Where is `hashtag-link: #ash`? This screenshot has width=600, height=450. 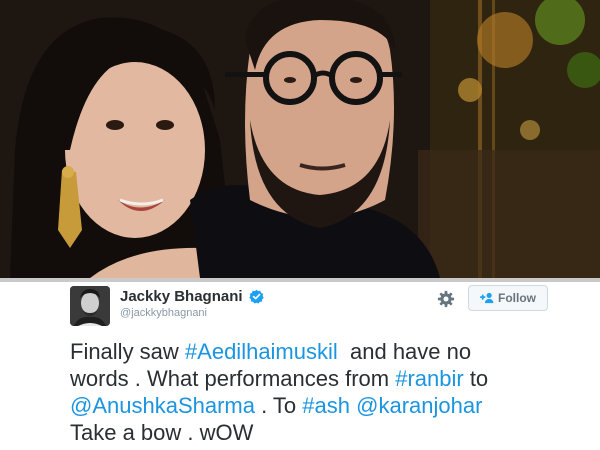
hashtag-link: #ash is located at coordinates (326, 405).